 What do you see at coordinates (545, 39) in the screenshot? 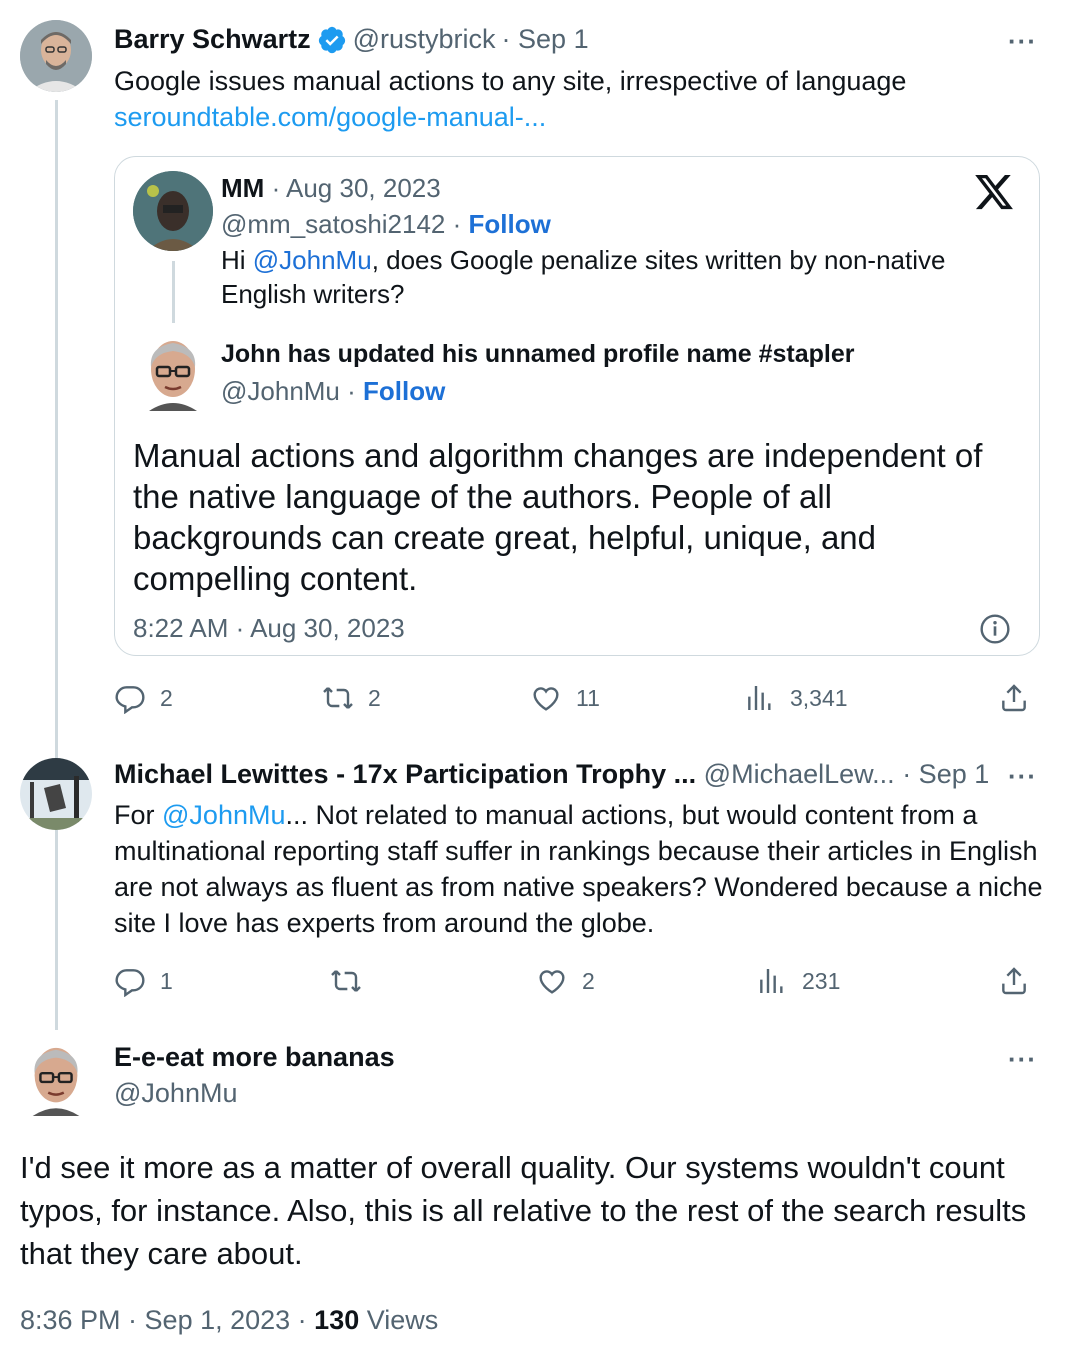
I see `tweet-date: · Sep 1` at bounding box center [545, 39].